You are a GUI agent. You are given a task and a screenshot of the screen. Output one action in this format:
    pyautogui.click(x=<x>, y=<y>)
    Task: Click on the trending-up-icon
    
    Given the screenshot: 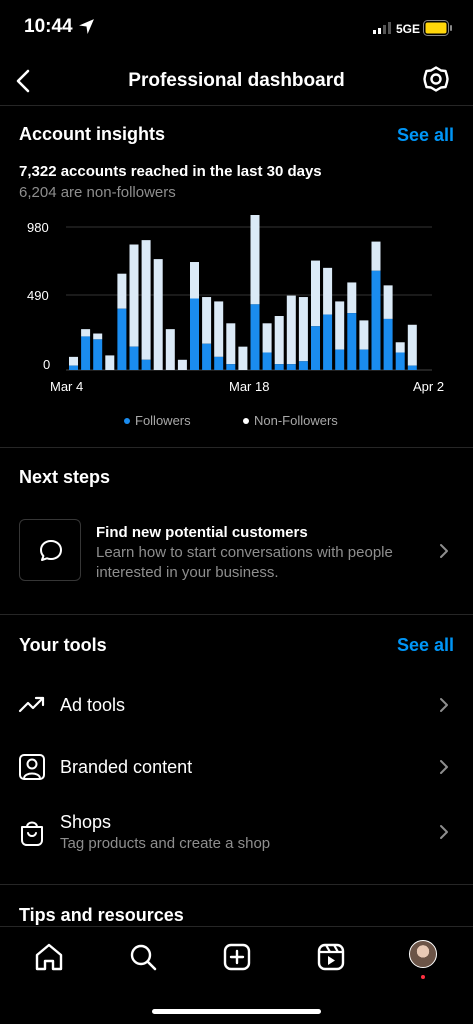 What is the action you would take?
    pyautogui.click(x=31, y=704)
    